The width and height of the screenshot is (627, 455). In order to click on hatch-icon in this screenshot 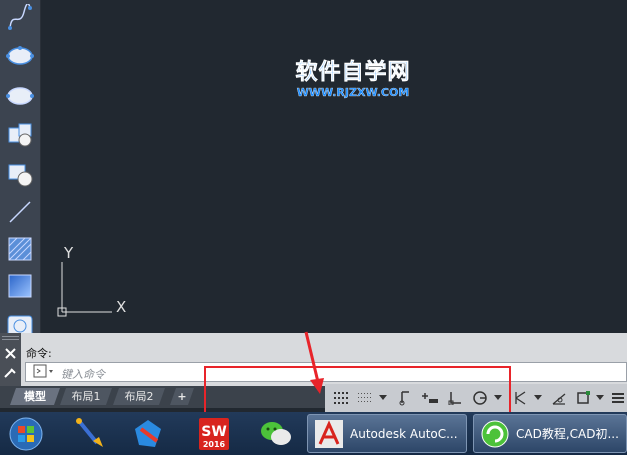, I will do `click(20, 249)`.